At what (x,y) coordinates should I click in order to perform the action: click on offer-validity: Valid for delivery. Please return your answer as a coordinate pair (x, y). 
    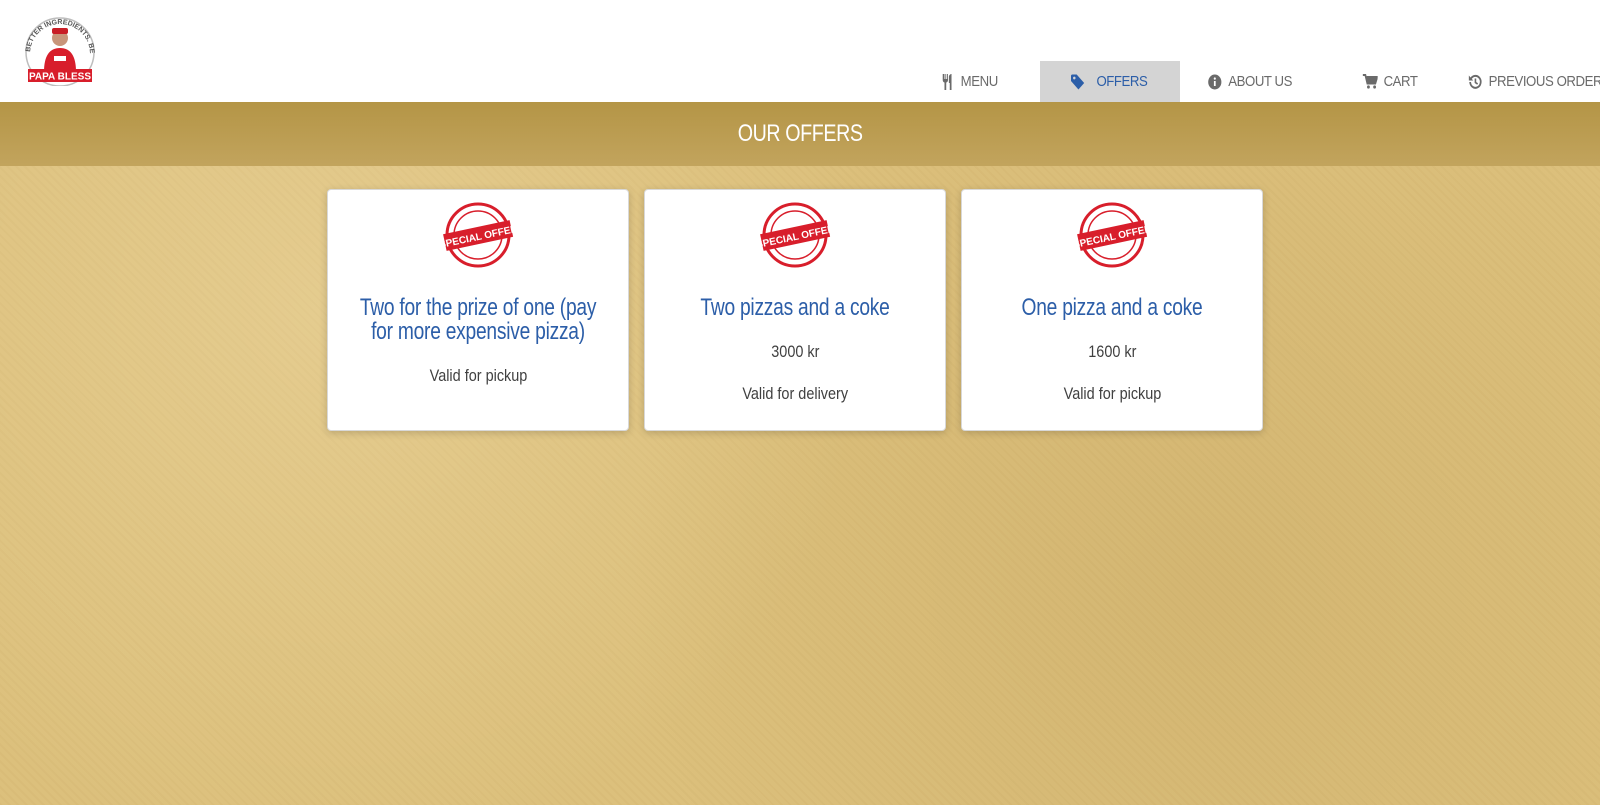
    Looking at the image, I should click on (795, 393).